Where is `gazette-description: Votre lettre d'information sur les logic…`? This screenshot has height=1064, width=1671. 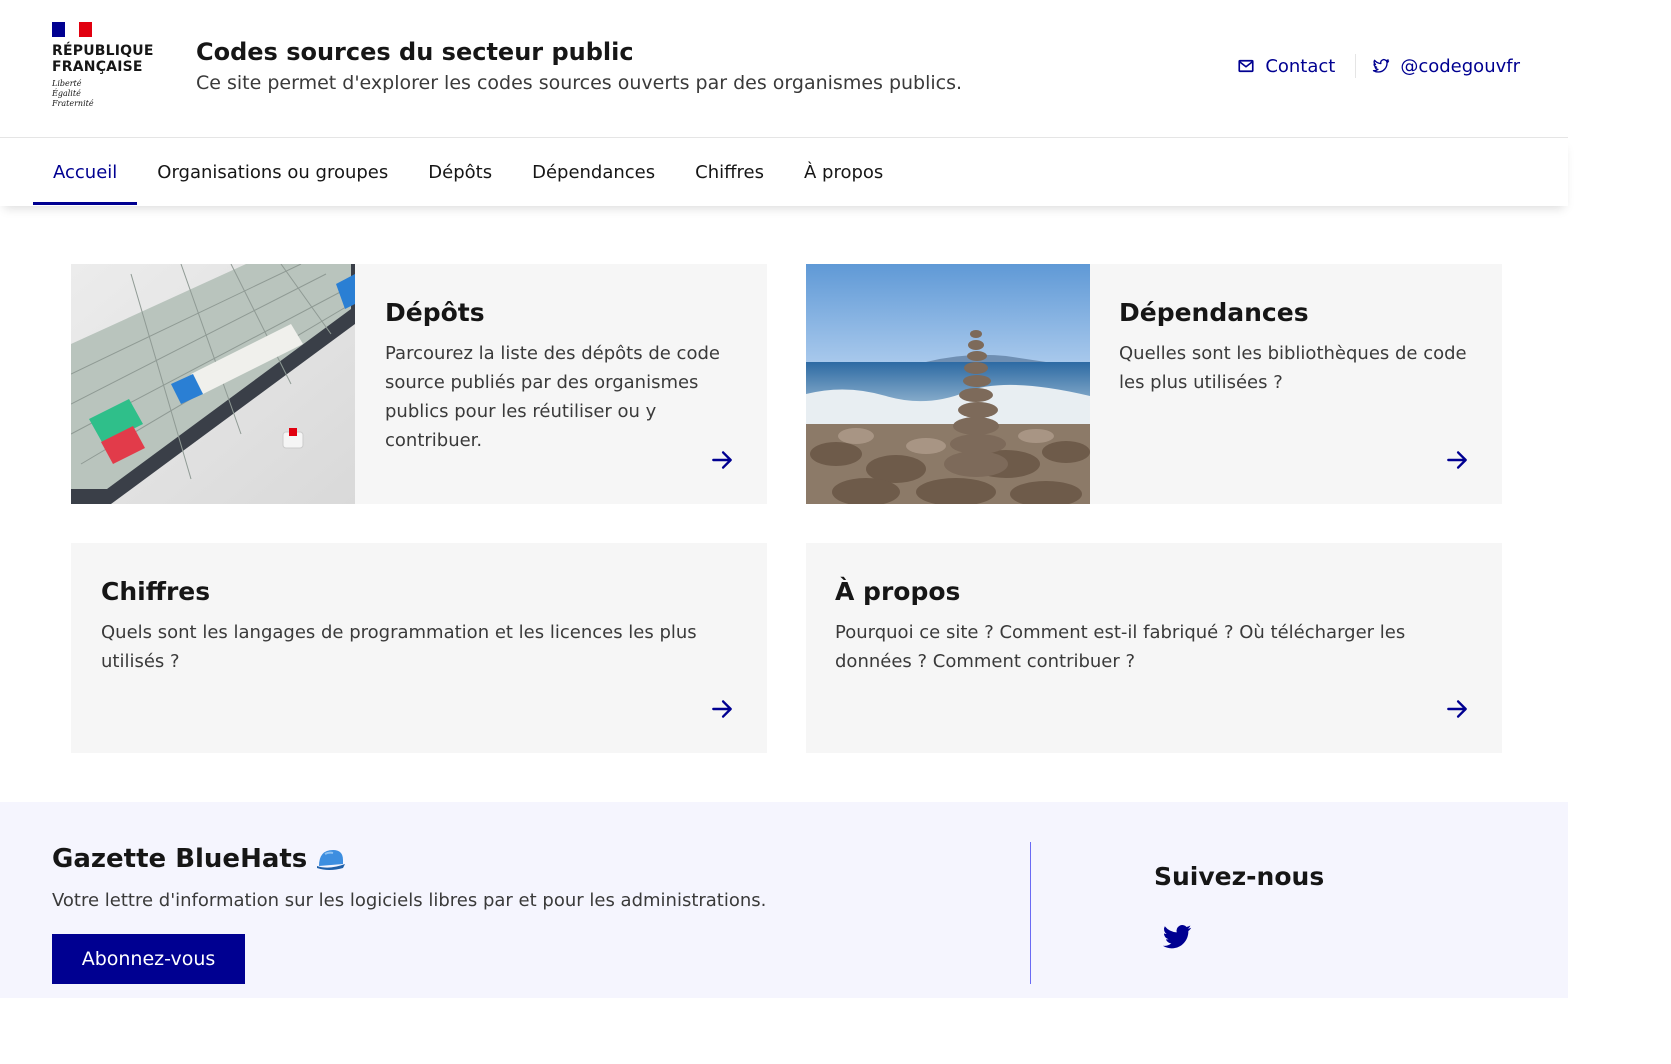 gazette-description: Votre lettre d'information sur les logic… is located at coordinates (409, 900).